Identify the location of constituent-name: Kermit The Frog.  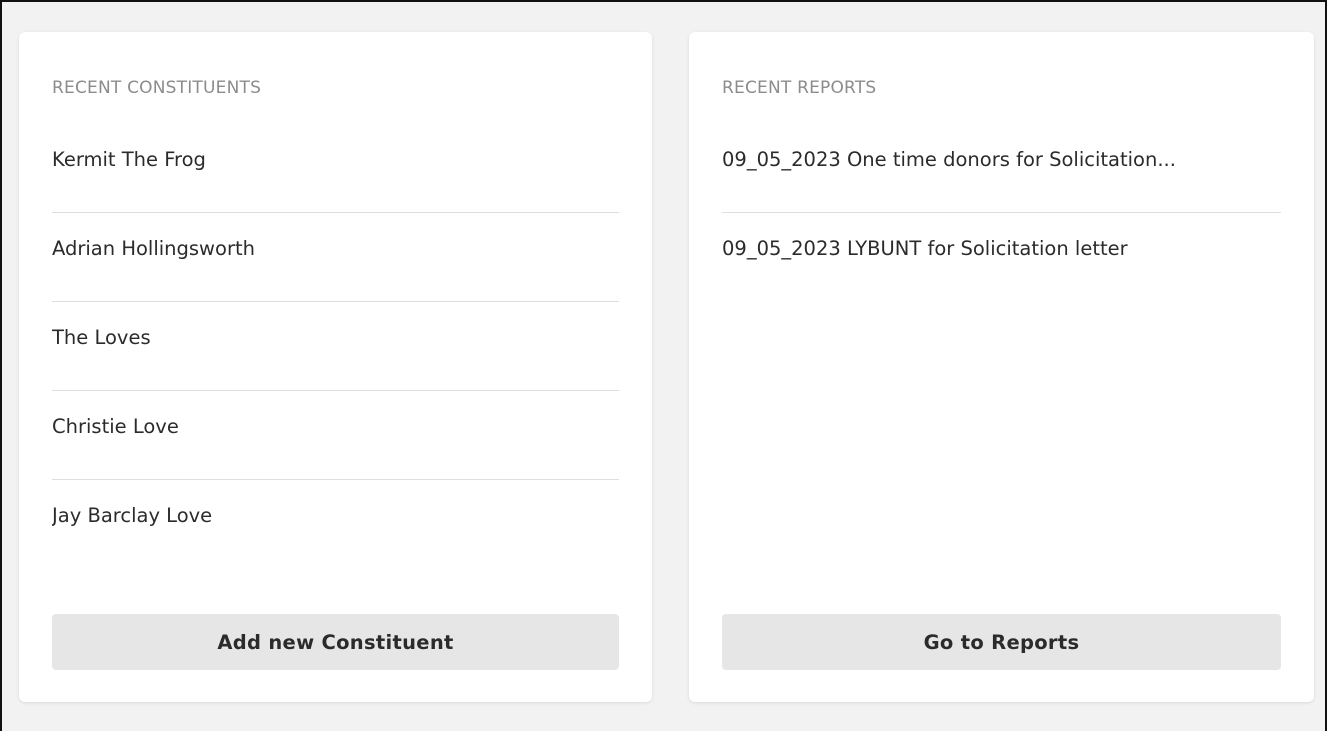
(129, 159).